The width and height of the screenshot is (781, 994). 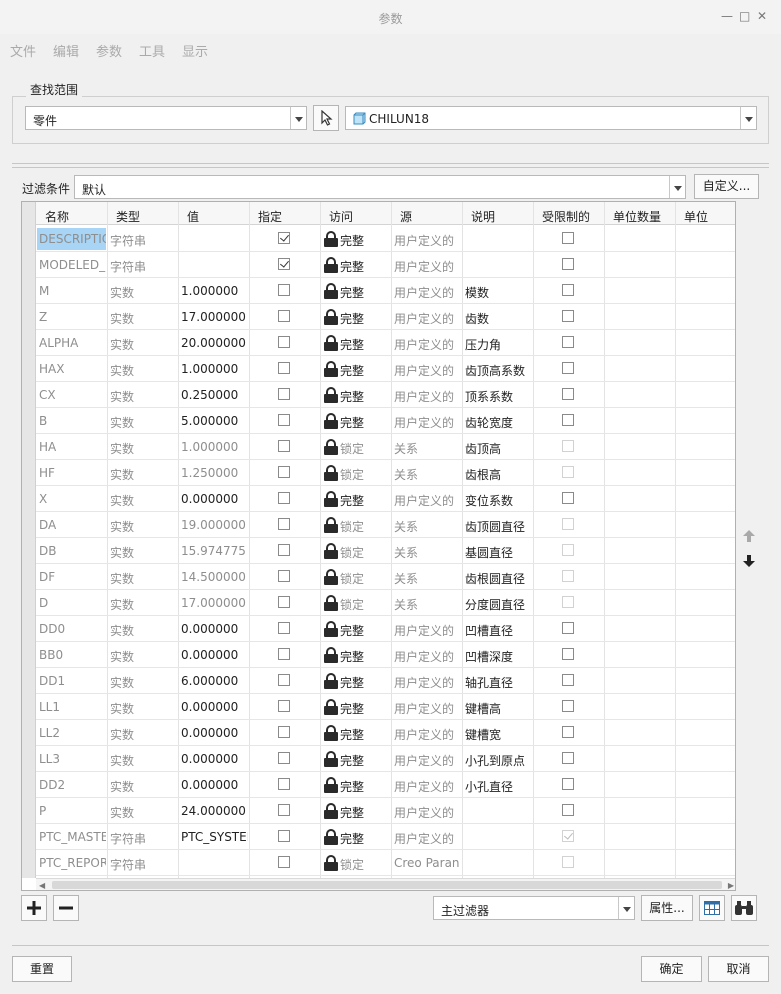 What do you see at coordinates (385, 291) in the screenshot?
I see `table-row: M 实数 1.000000 完整 用户定义的 模数` at bounding box center [385, 291].